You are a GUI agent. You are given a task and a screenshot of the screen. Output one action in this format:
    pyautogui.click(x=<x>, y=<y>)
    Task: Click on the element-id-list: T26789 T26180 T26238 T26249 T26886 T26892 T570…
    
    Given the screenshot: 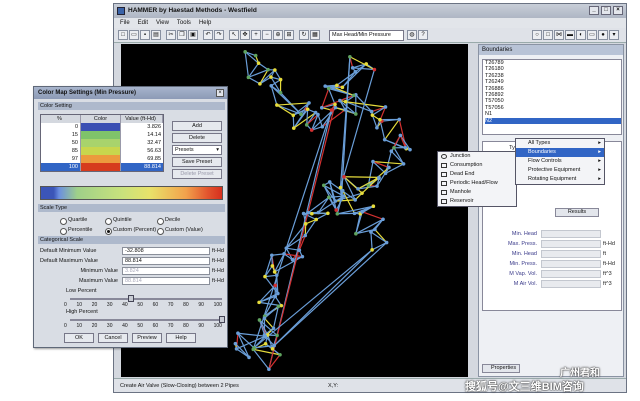 What is the action you would take?
    pyautogui.click(x=552, y=97)
    